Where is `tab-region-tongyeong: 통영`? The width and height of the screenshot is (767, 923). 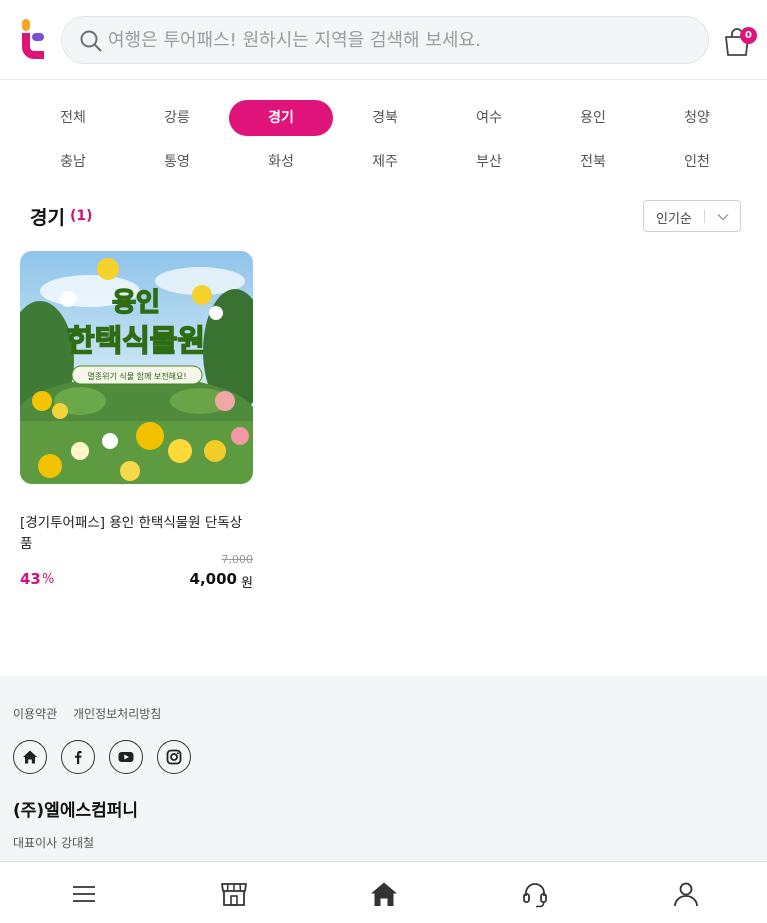 tab-region-tongyeong: 통영 is located at coordinates (177, 162).